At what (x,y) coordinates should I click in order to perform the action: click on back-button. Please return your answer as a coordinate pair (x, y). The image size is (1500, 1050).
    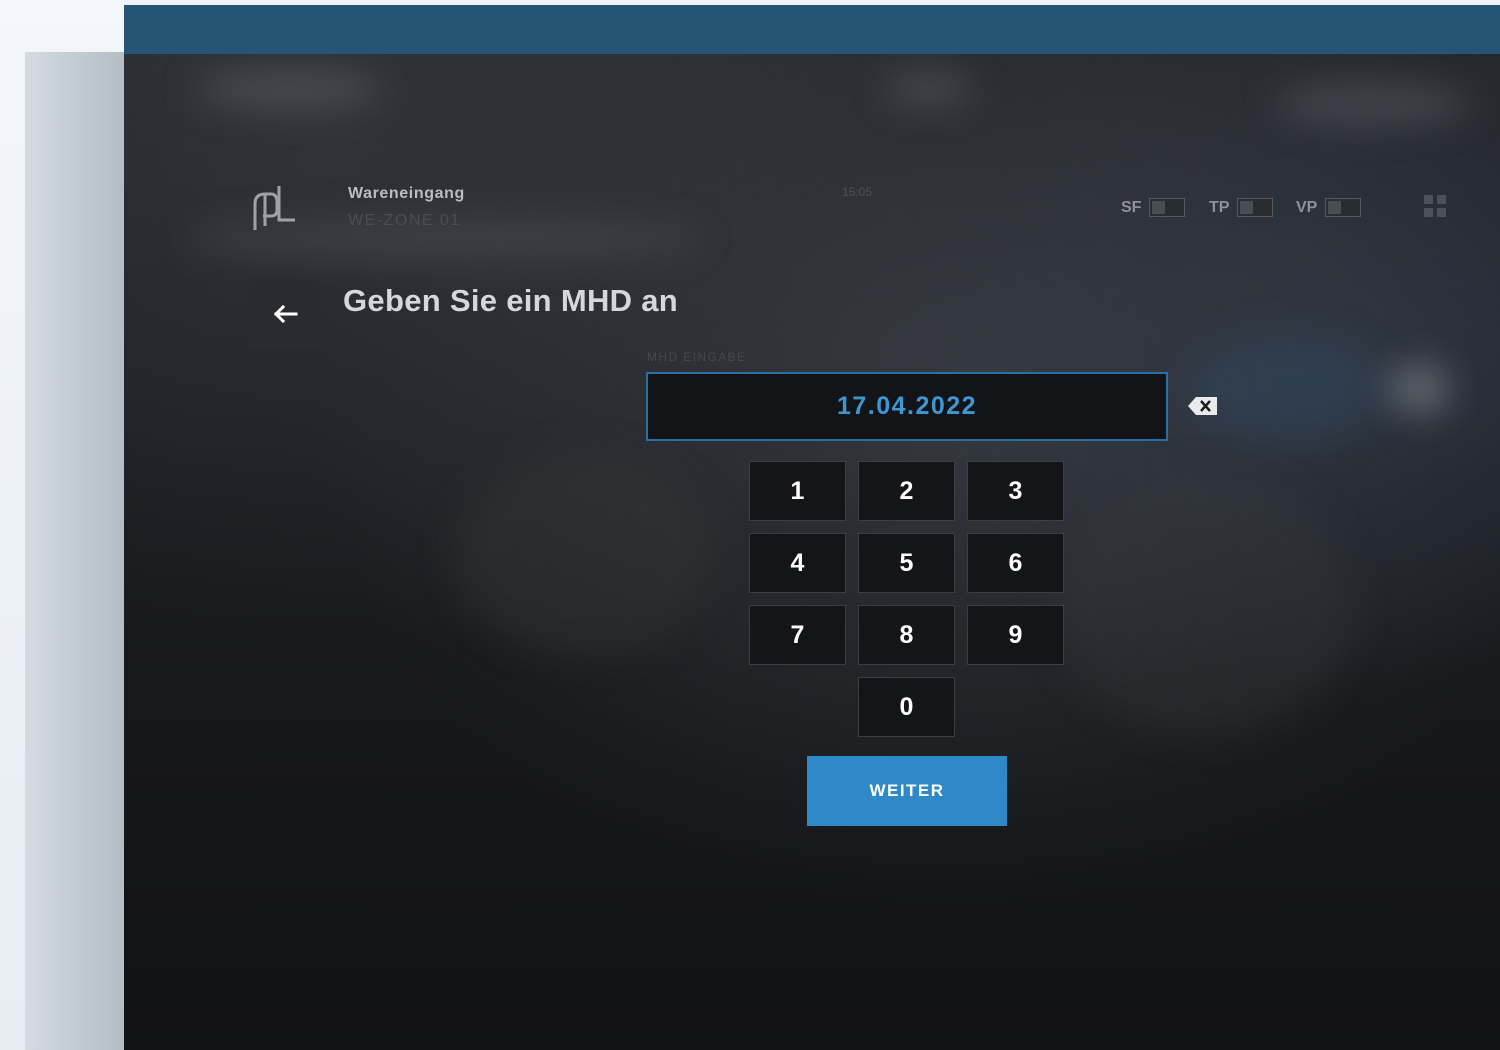
    Looking at the image, I should click on (284, 313).